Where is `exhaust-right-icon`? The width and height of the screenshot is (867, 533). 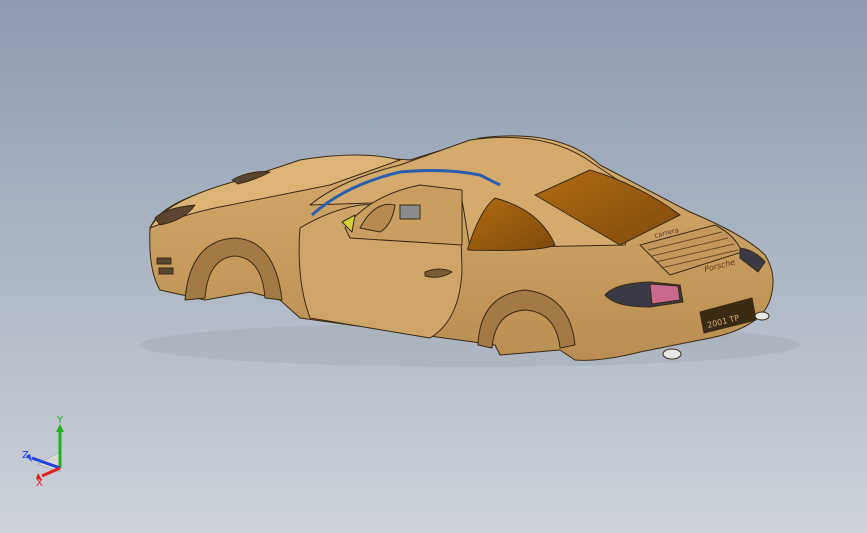
exhaust-right-icon is located at coordinates (762, 316).